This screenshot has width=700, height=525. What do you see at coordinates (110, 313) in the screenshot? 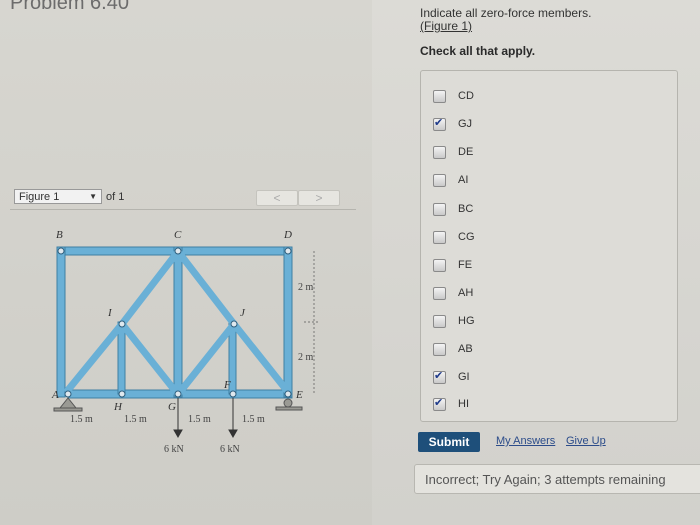
I see `node-label-i: I` at bounding box center [110, 313].